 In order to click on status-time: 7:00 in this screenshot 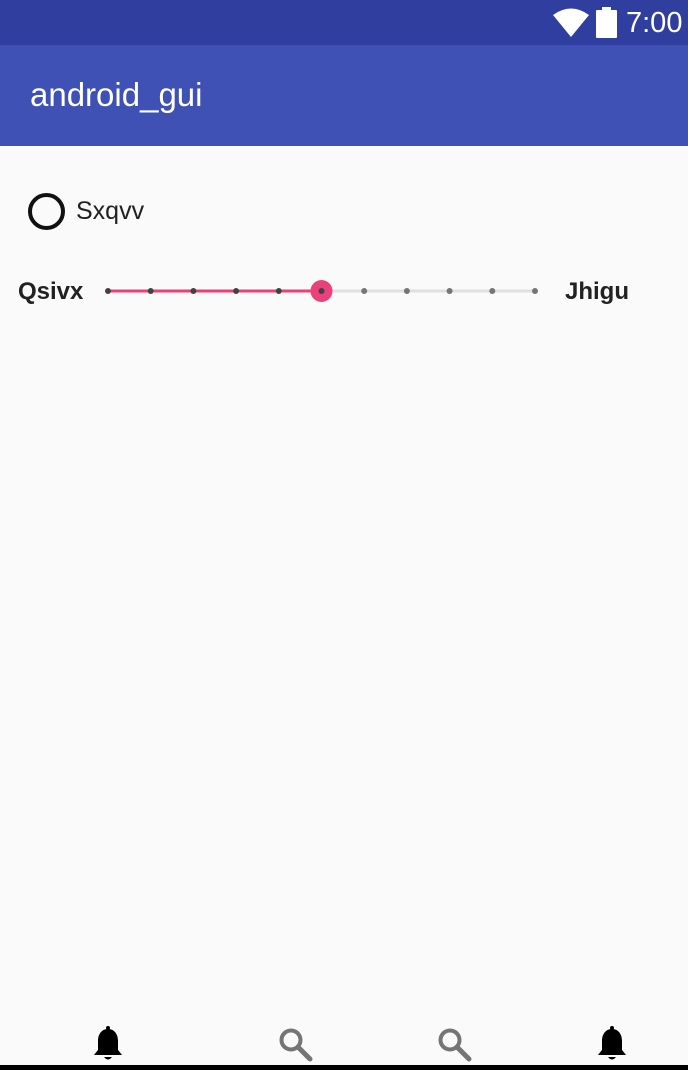, I will do `click(654, 23)`.